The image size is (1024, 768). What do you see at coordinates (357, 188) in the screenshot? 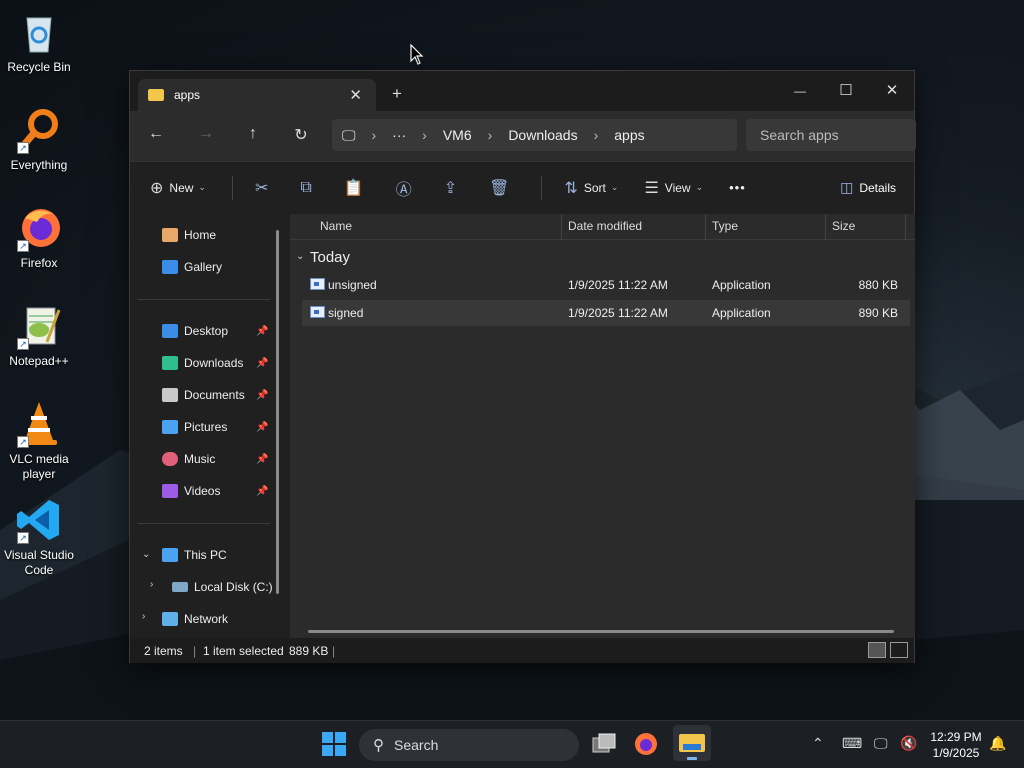
I see `paste-button: 📋` at bounding box center [357, 188].